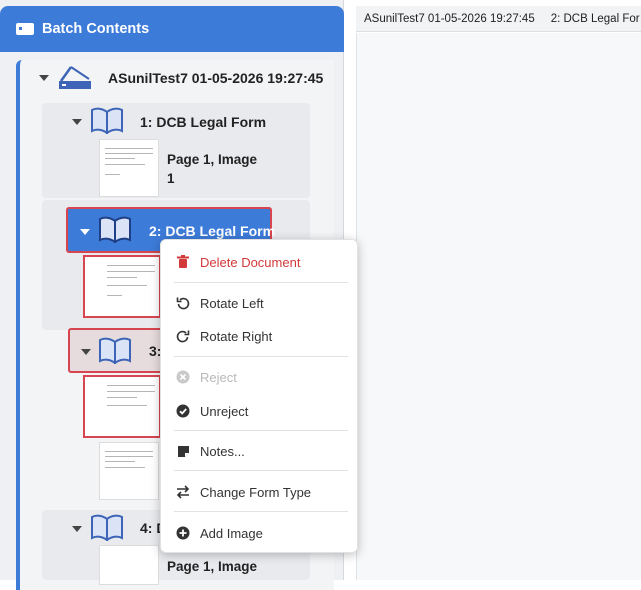 This screenshot has width=641, height=590. I want to click on menu-label: Rotate Right, so click(236, 336).